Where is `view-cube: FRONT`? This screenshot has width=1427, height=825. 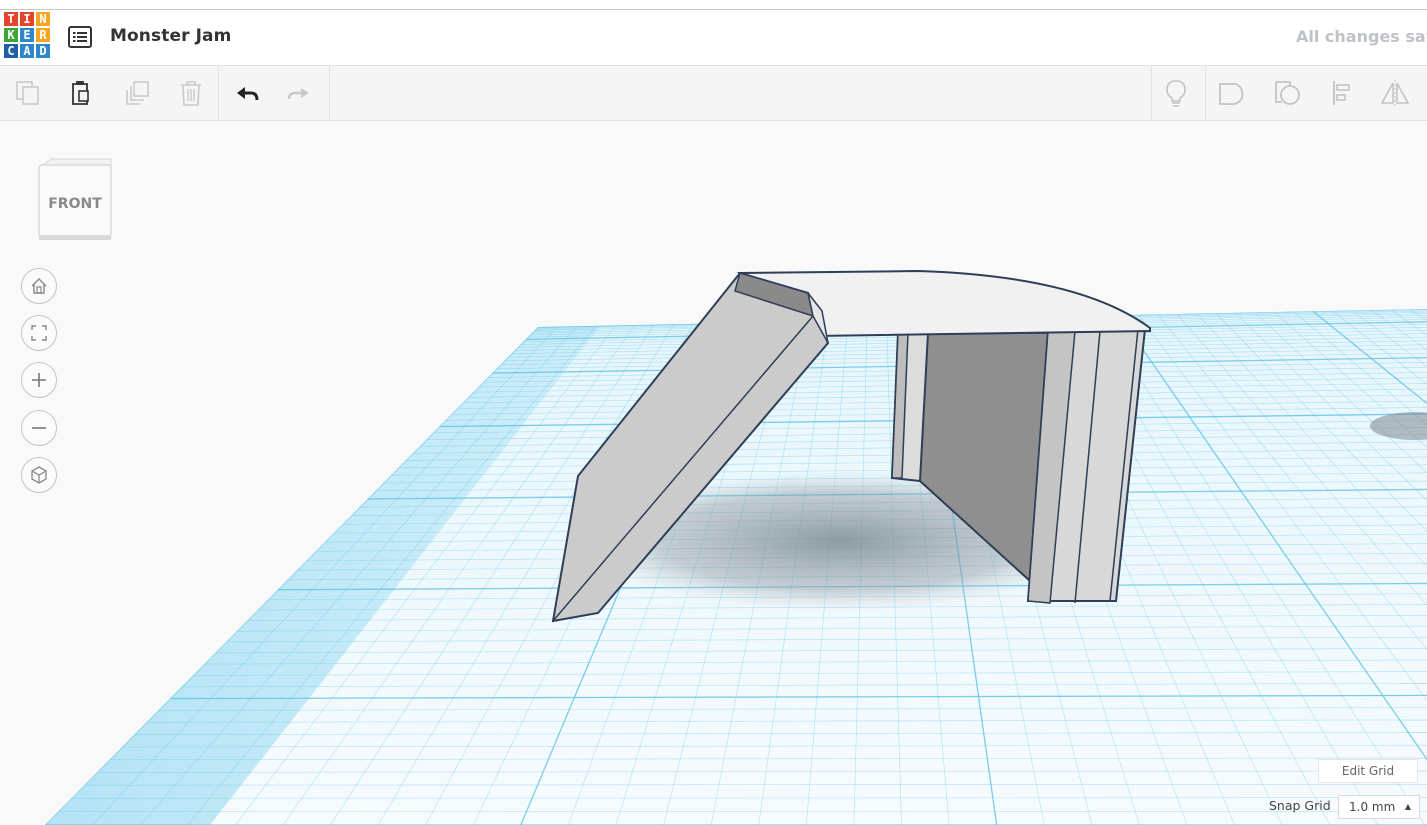
view-cube: FRONT is located at coordinates (77, 200).